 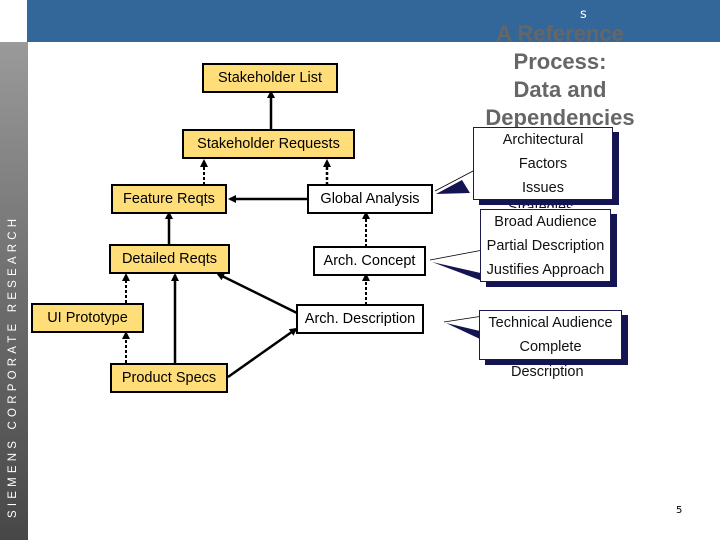 I want to click on callout-global-analysis: Architectural Factors Issues, so click(x=543, y=163).